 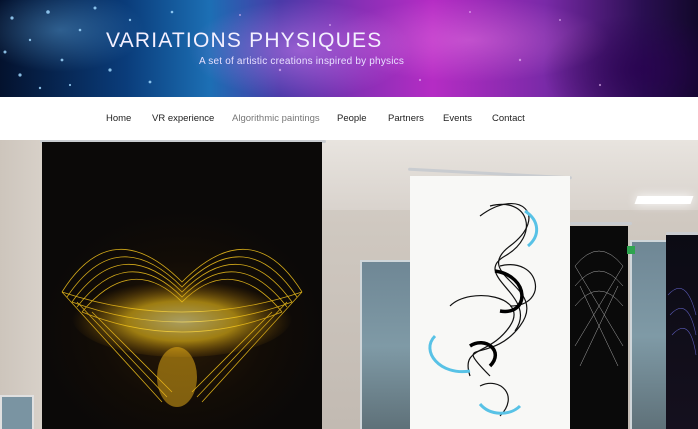 What do you see at coordinates (631, 250) in the screenshot?
I see `window-sign` at bounding box center [631, 250].